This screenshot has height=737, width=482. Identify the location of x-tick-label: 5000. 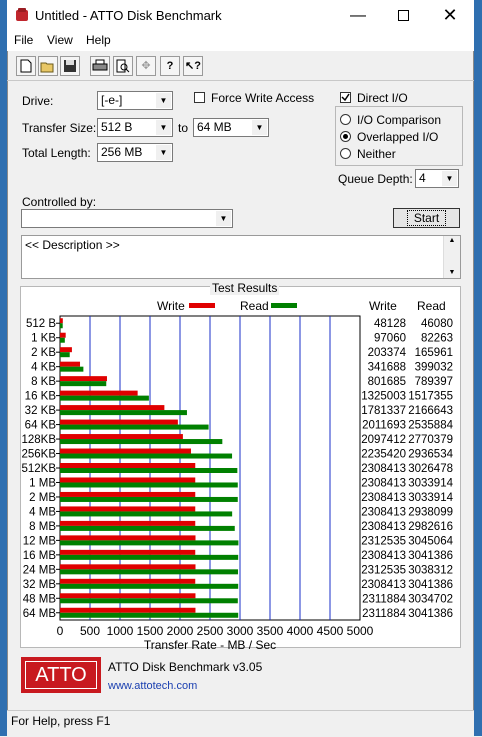
(360, 631).